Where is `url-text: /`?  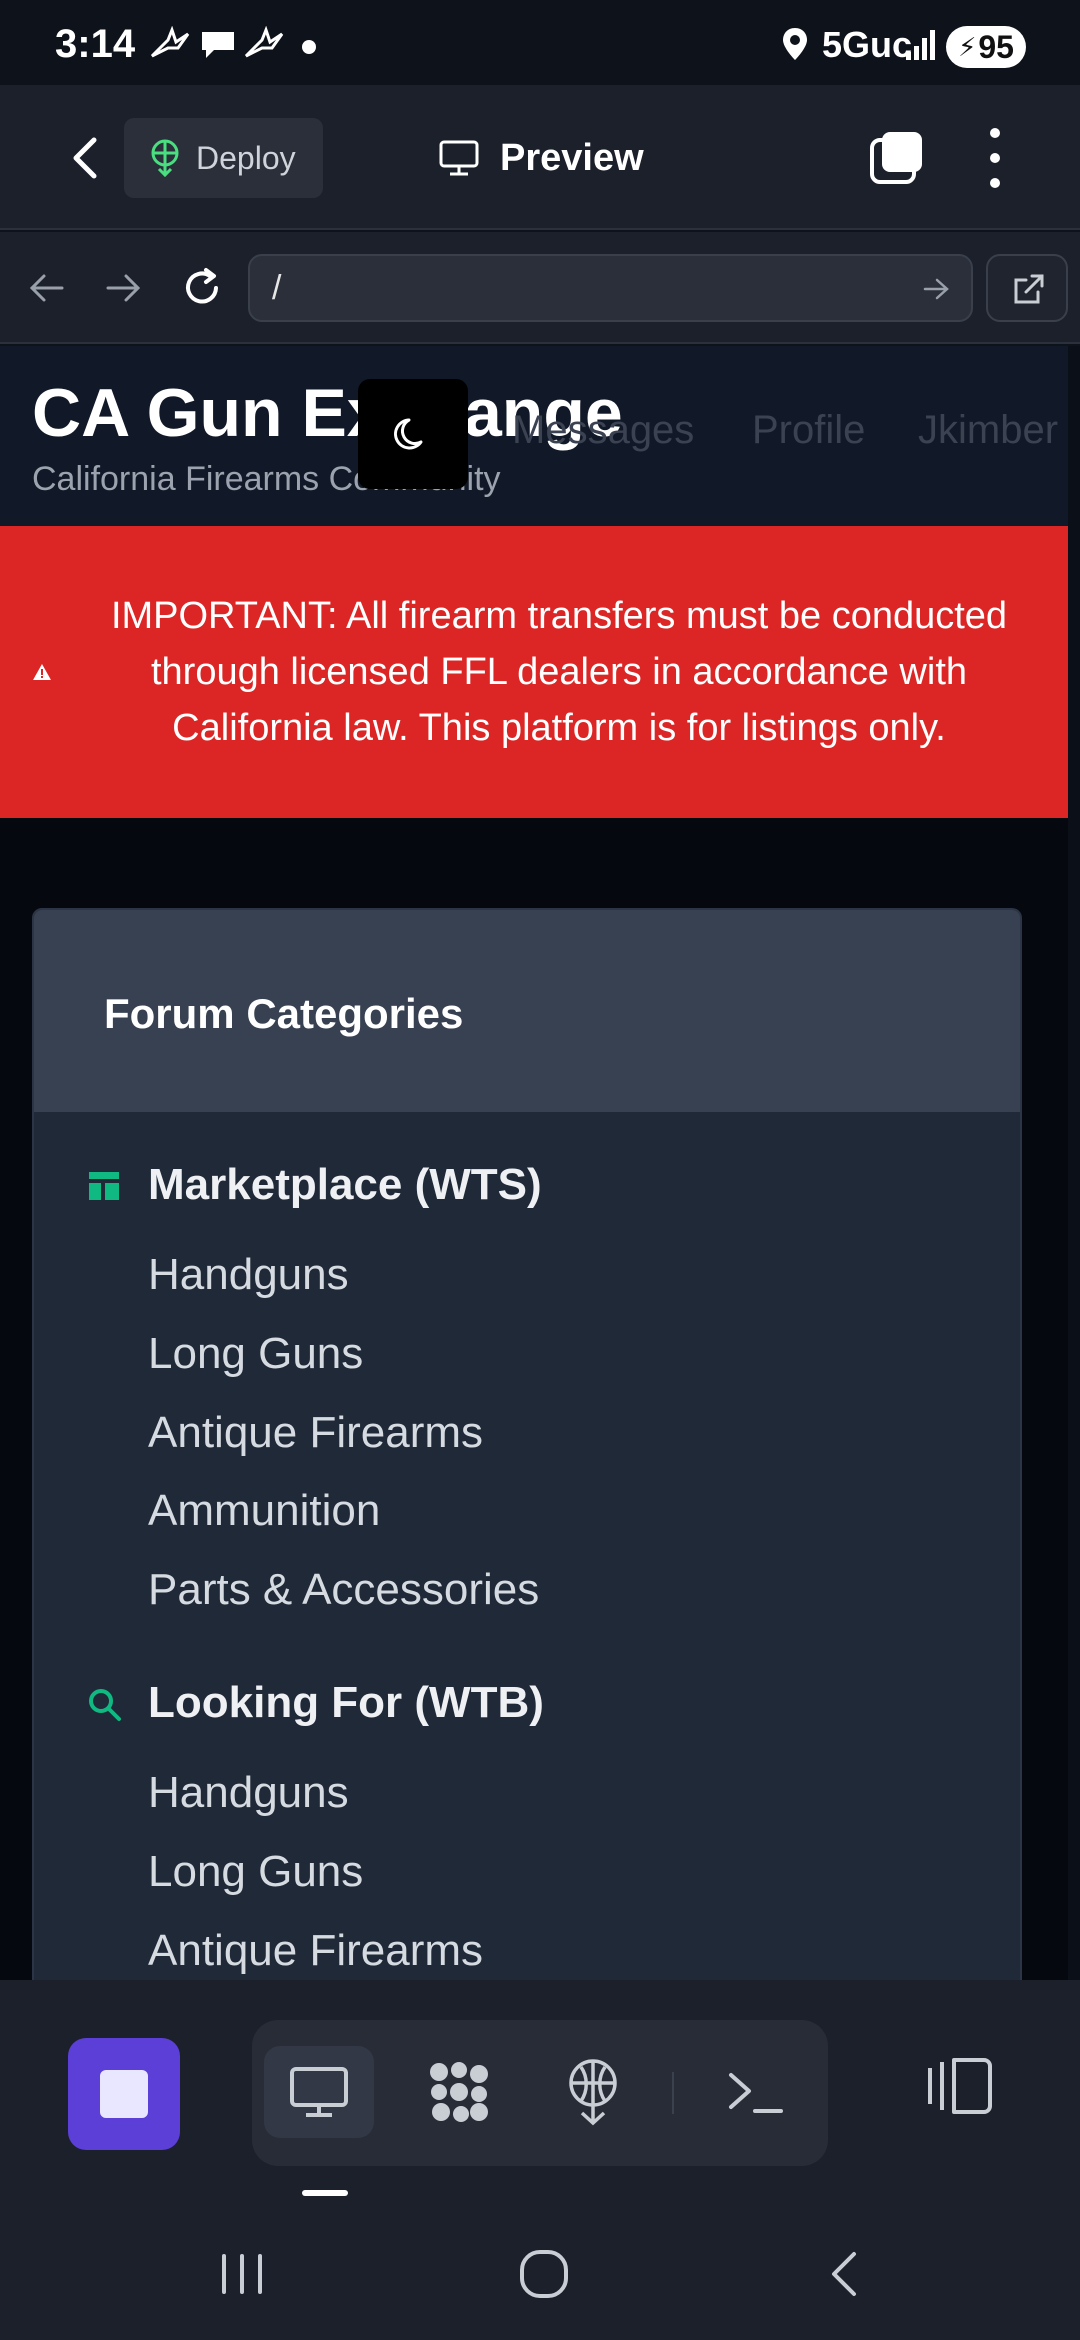
url-text: / is located at coordinates (277, 287).